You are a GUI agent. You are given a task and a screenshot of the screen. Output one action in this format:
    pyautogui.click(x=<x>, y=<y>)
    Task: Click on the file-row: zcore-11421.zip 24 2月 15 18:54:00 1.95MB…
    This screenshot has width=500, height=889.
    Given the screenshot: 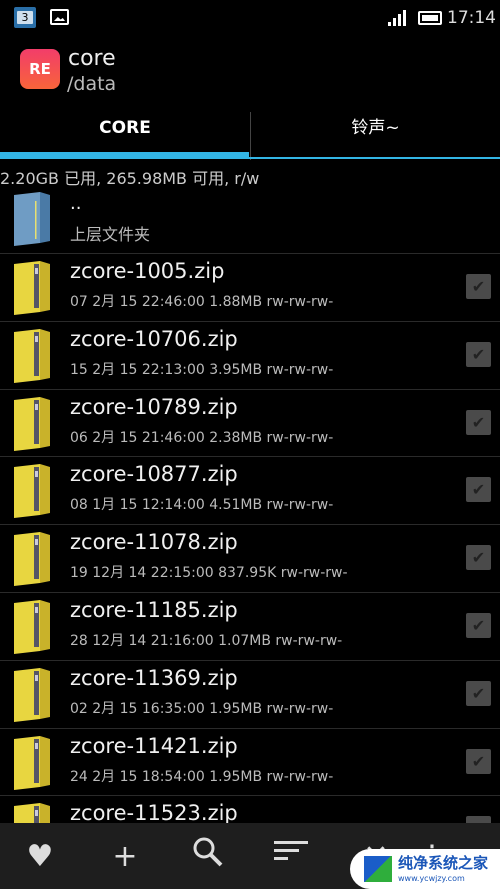 What is the action you would take?
    pyautogui.click(x=250, y=761)
    